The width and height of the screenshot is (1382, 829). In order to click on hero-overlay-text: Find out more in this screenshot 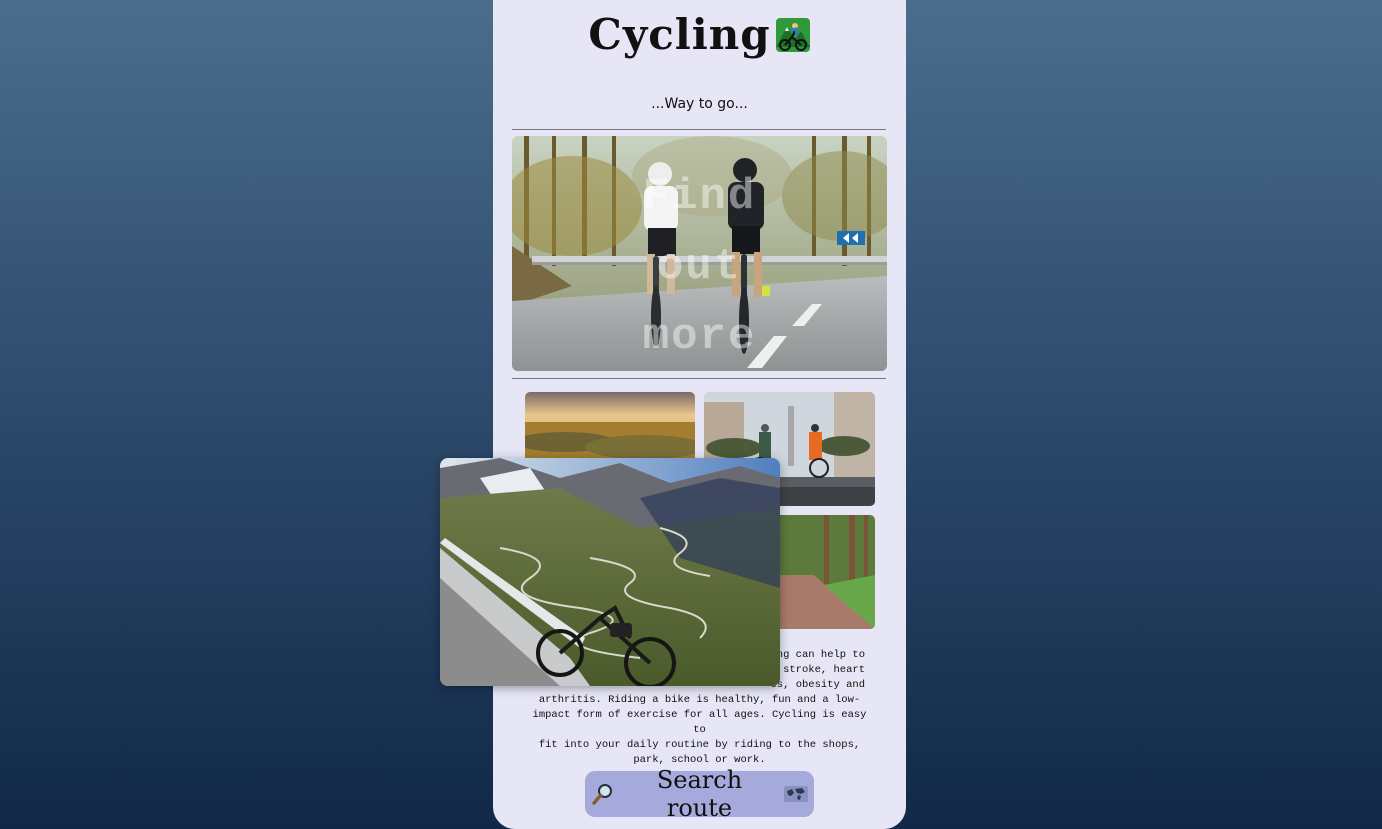, I will do `click(699, 266)`.